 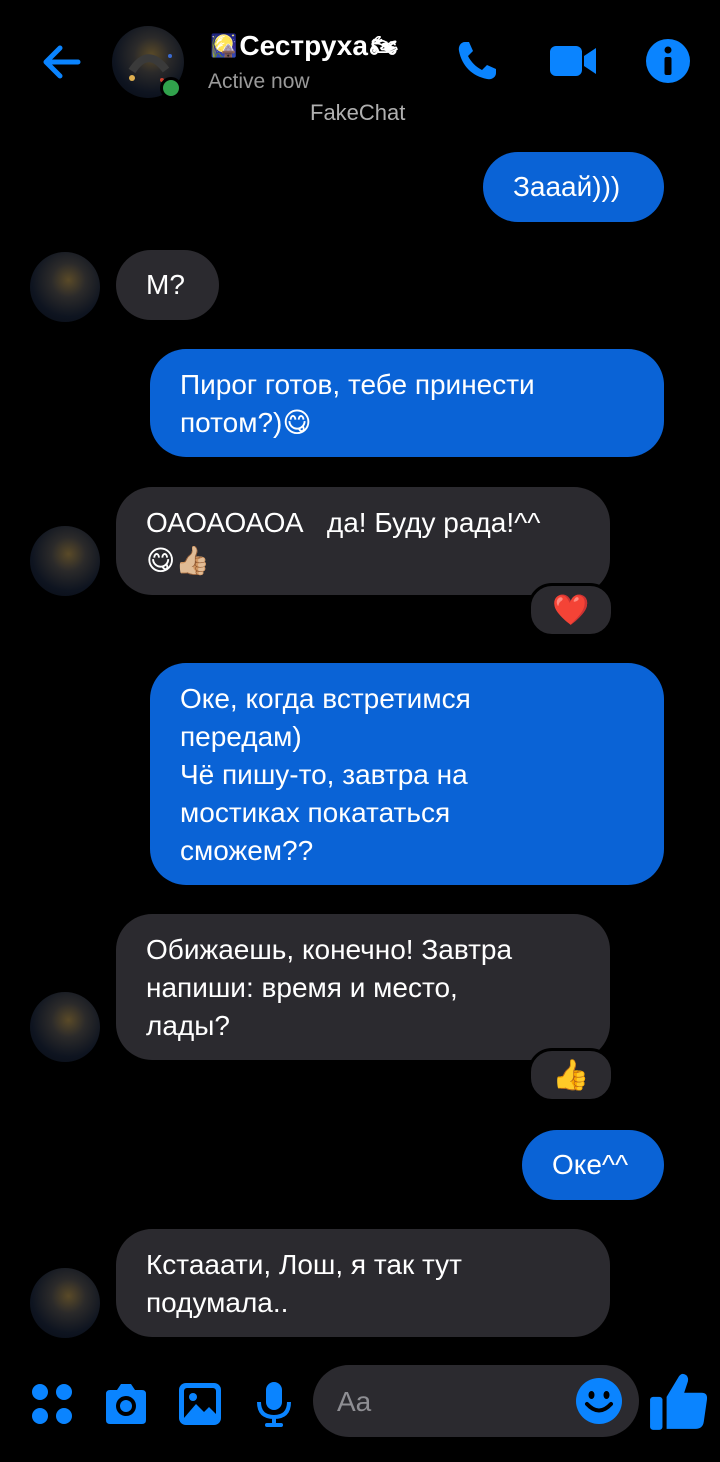 What do you see at coordinates (274, 1404) in the screenshot?
I see `mic-icon` at bounding box center [274, 1404].